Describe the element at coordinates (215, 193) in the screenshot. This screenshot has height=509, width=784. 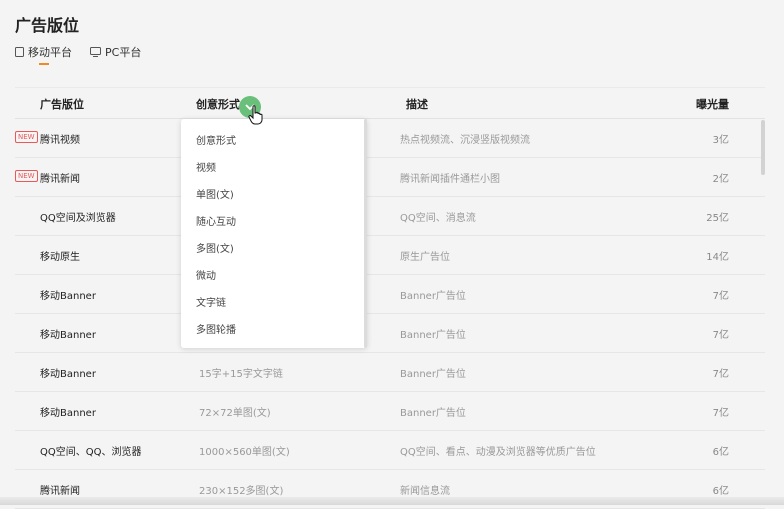
I see `dropdown-option: 单图(文)` at that location.